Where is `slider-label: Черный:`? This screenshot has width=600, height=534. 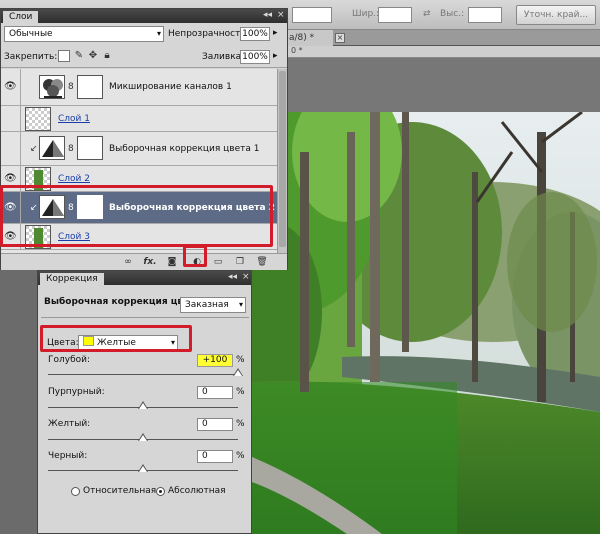 slider-label: Черный: is located at coordinates (68, 456).